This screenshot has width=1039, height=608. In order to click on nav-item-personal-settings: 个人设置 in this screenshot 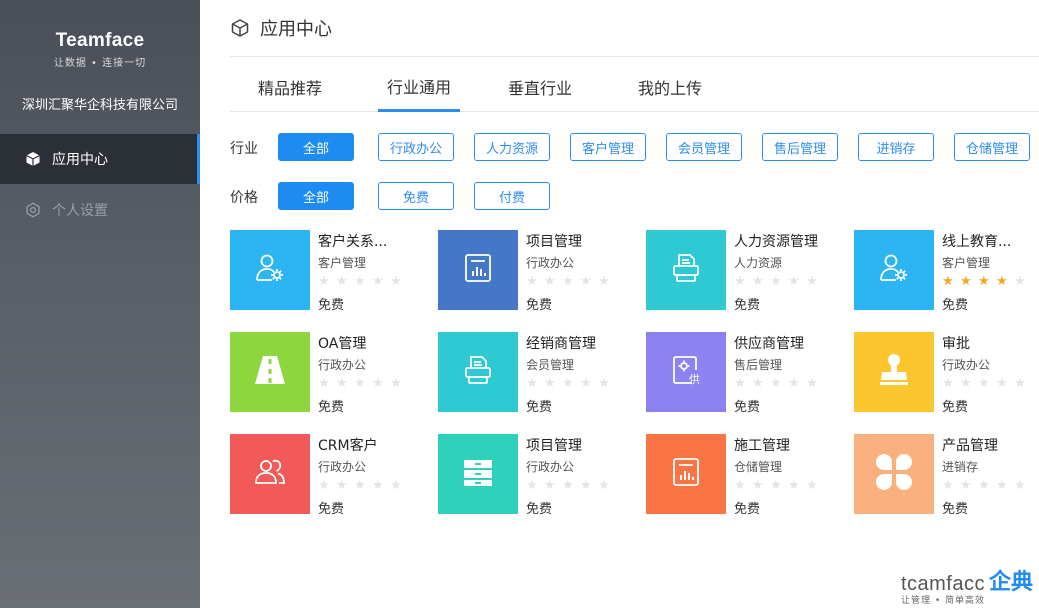, I will do `click(100, 210)`.